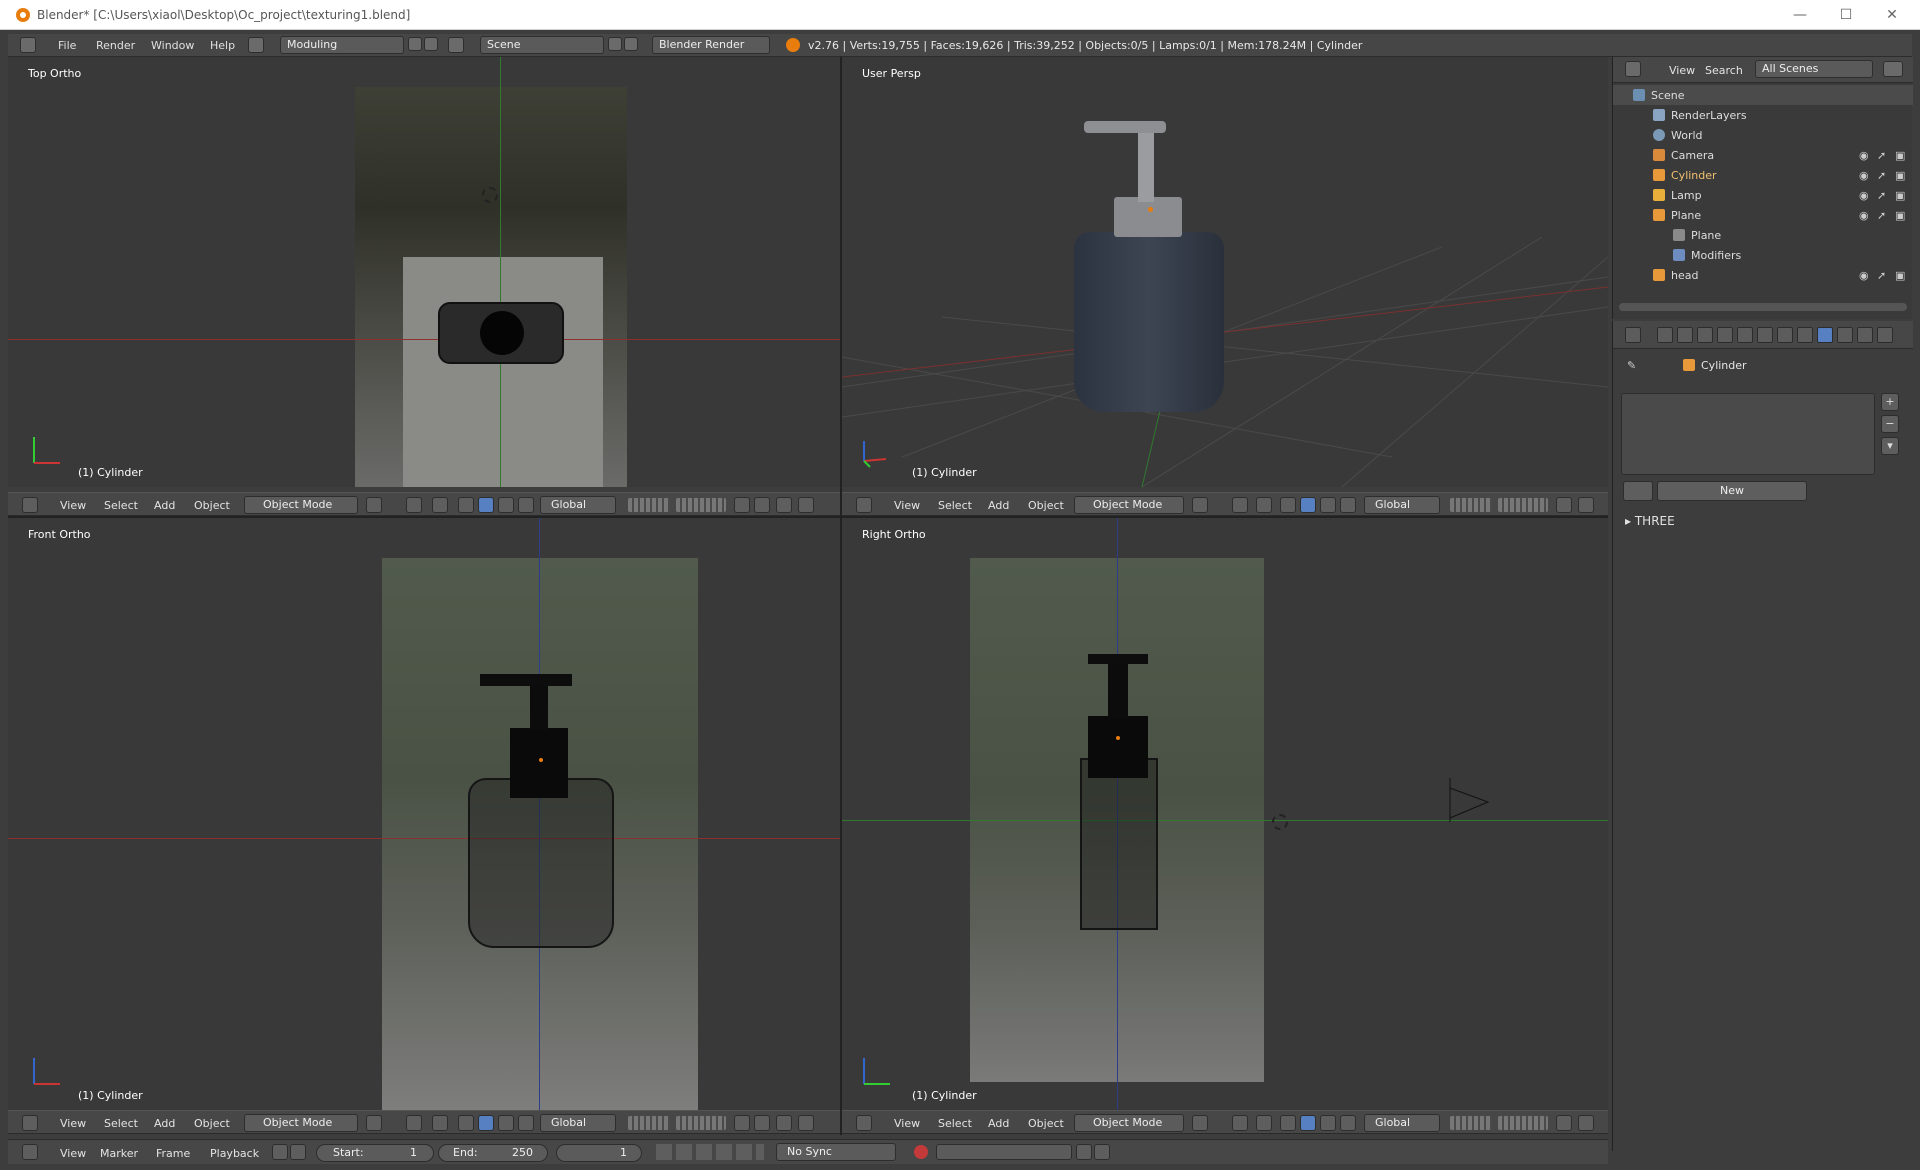 This screenshot has height=1170, width=1920. Describe the element at coordinates (1665, 335) in the screenshot. I see `render-tab-icon` at that location.